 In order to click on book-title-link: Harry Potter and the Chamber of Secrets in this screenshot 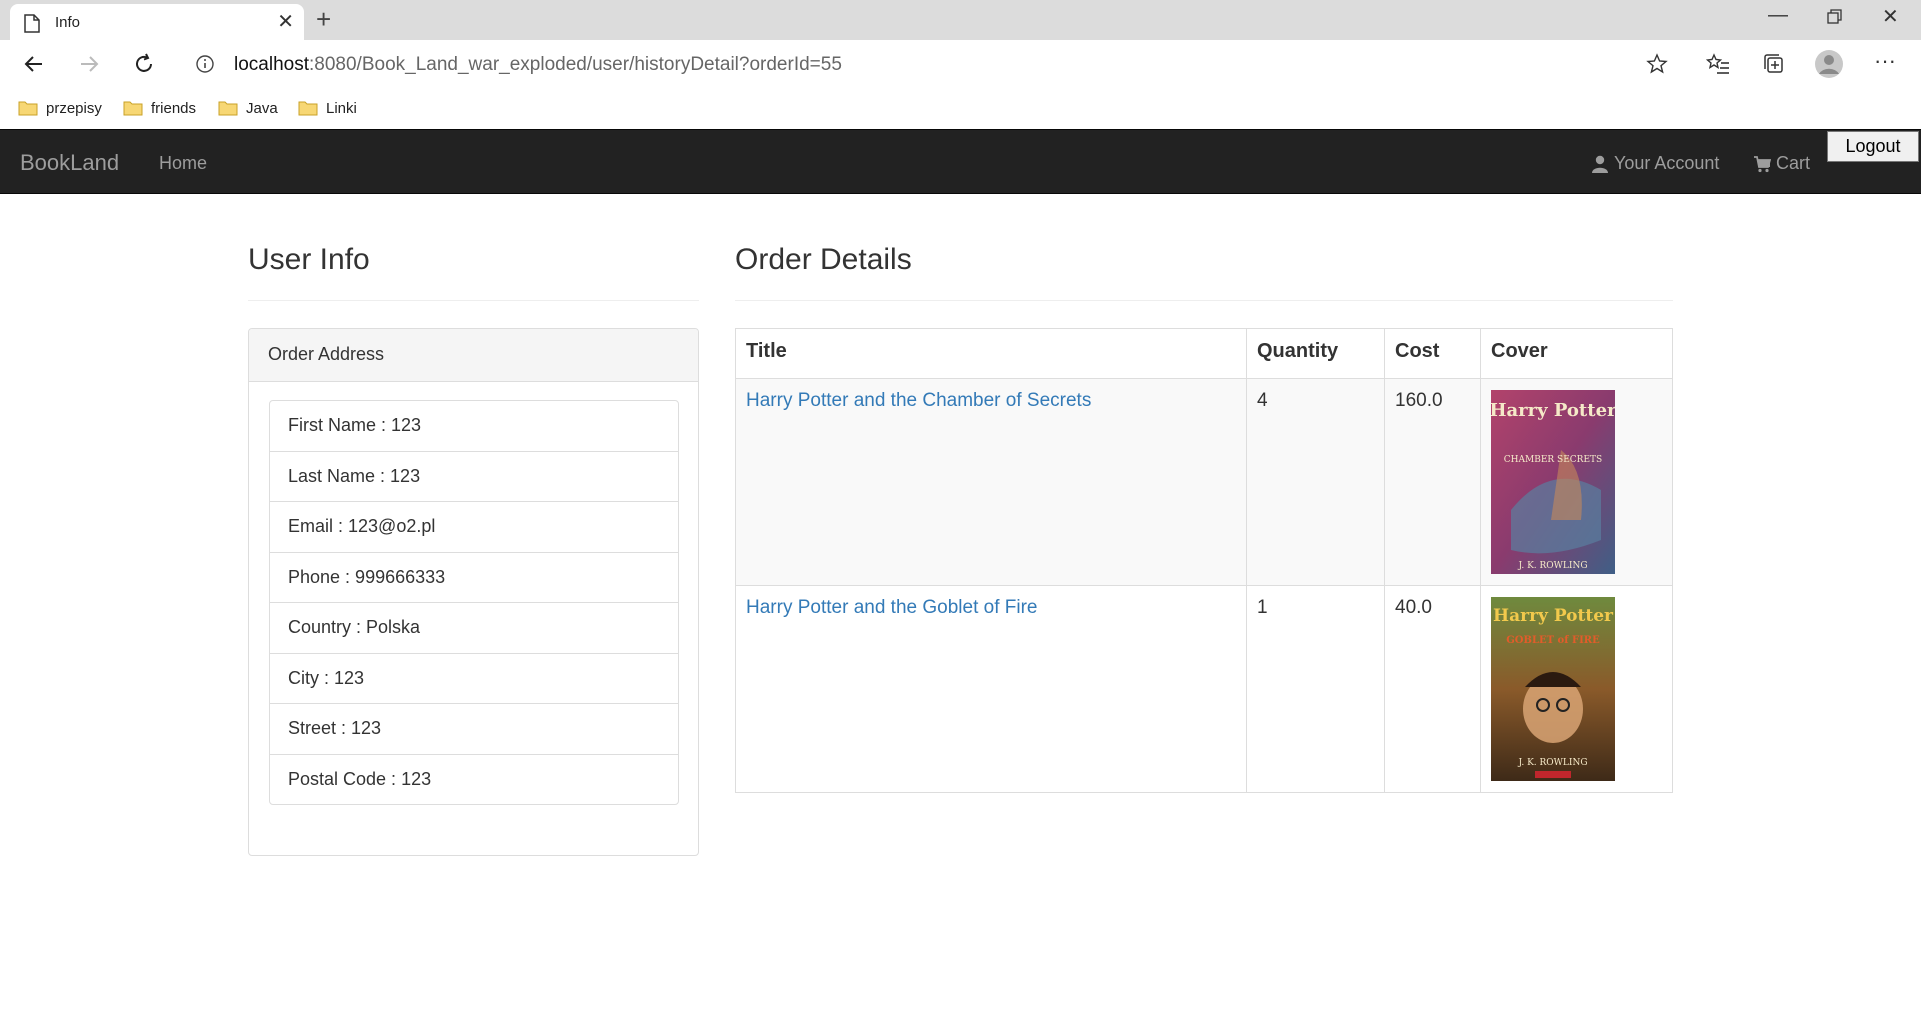, I will do `click(918, 400)`.